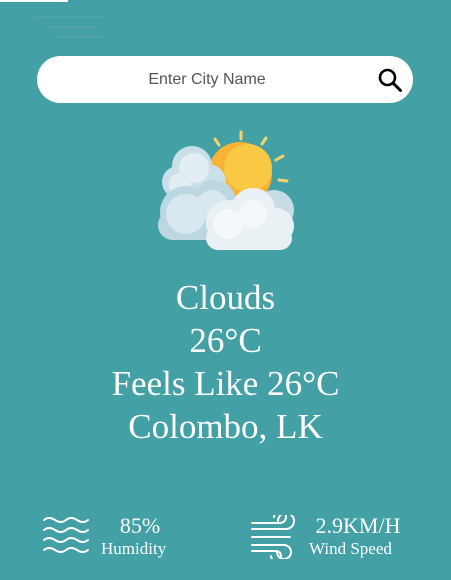 The height and width of the screenshot is (580, 451). What do you see at coordinates (71, 27) in the screenshot?
I see `decorative-lines` at bounding box center [71, 27].